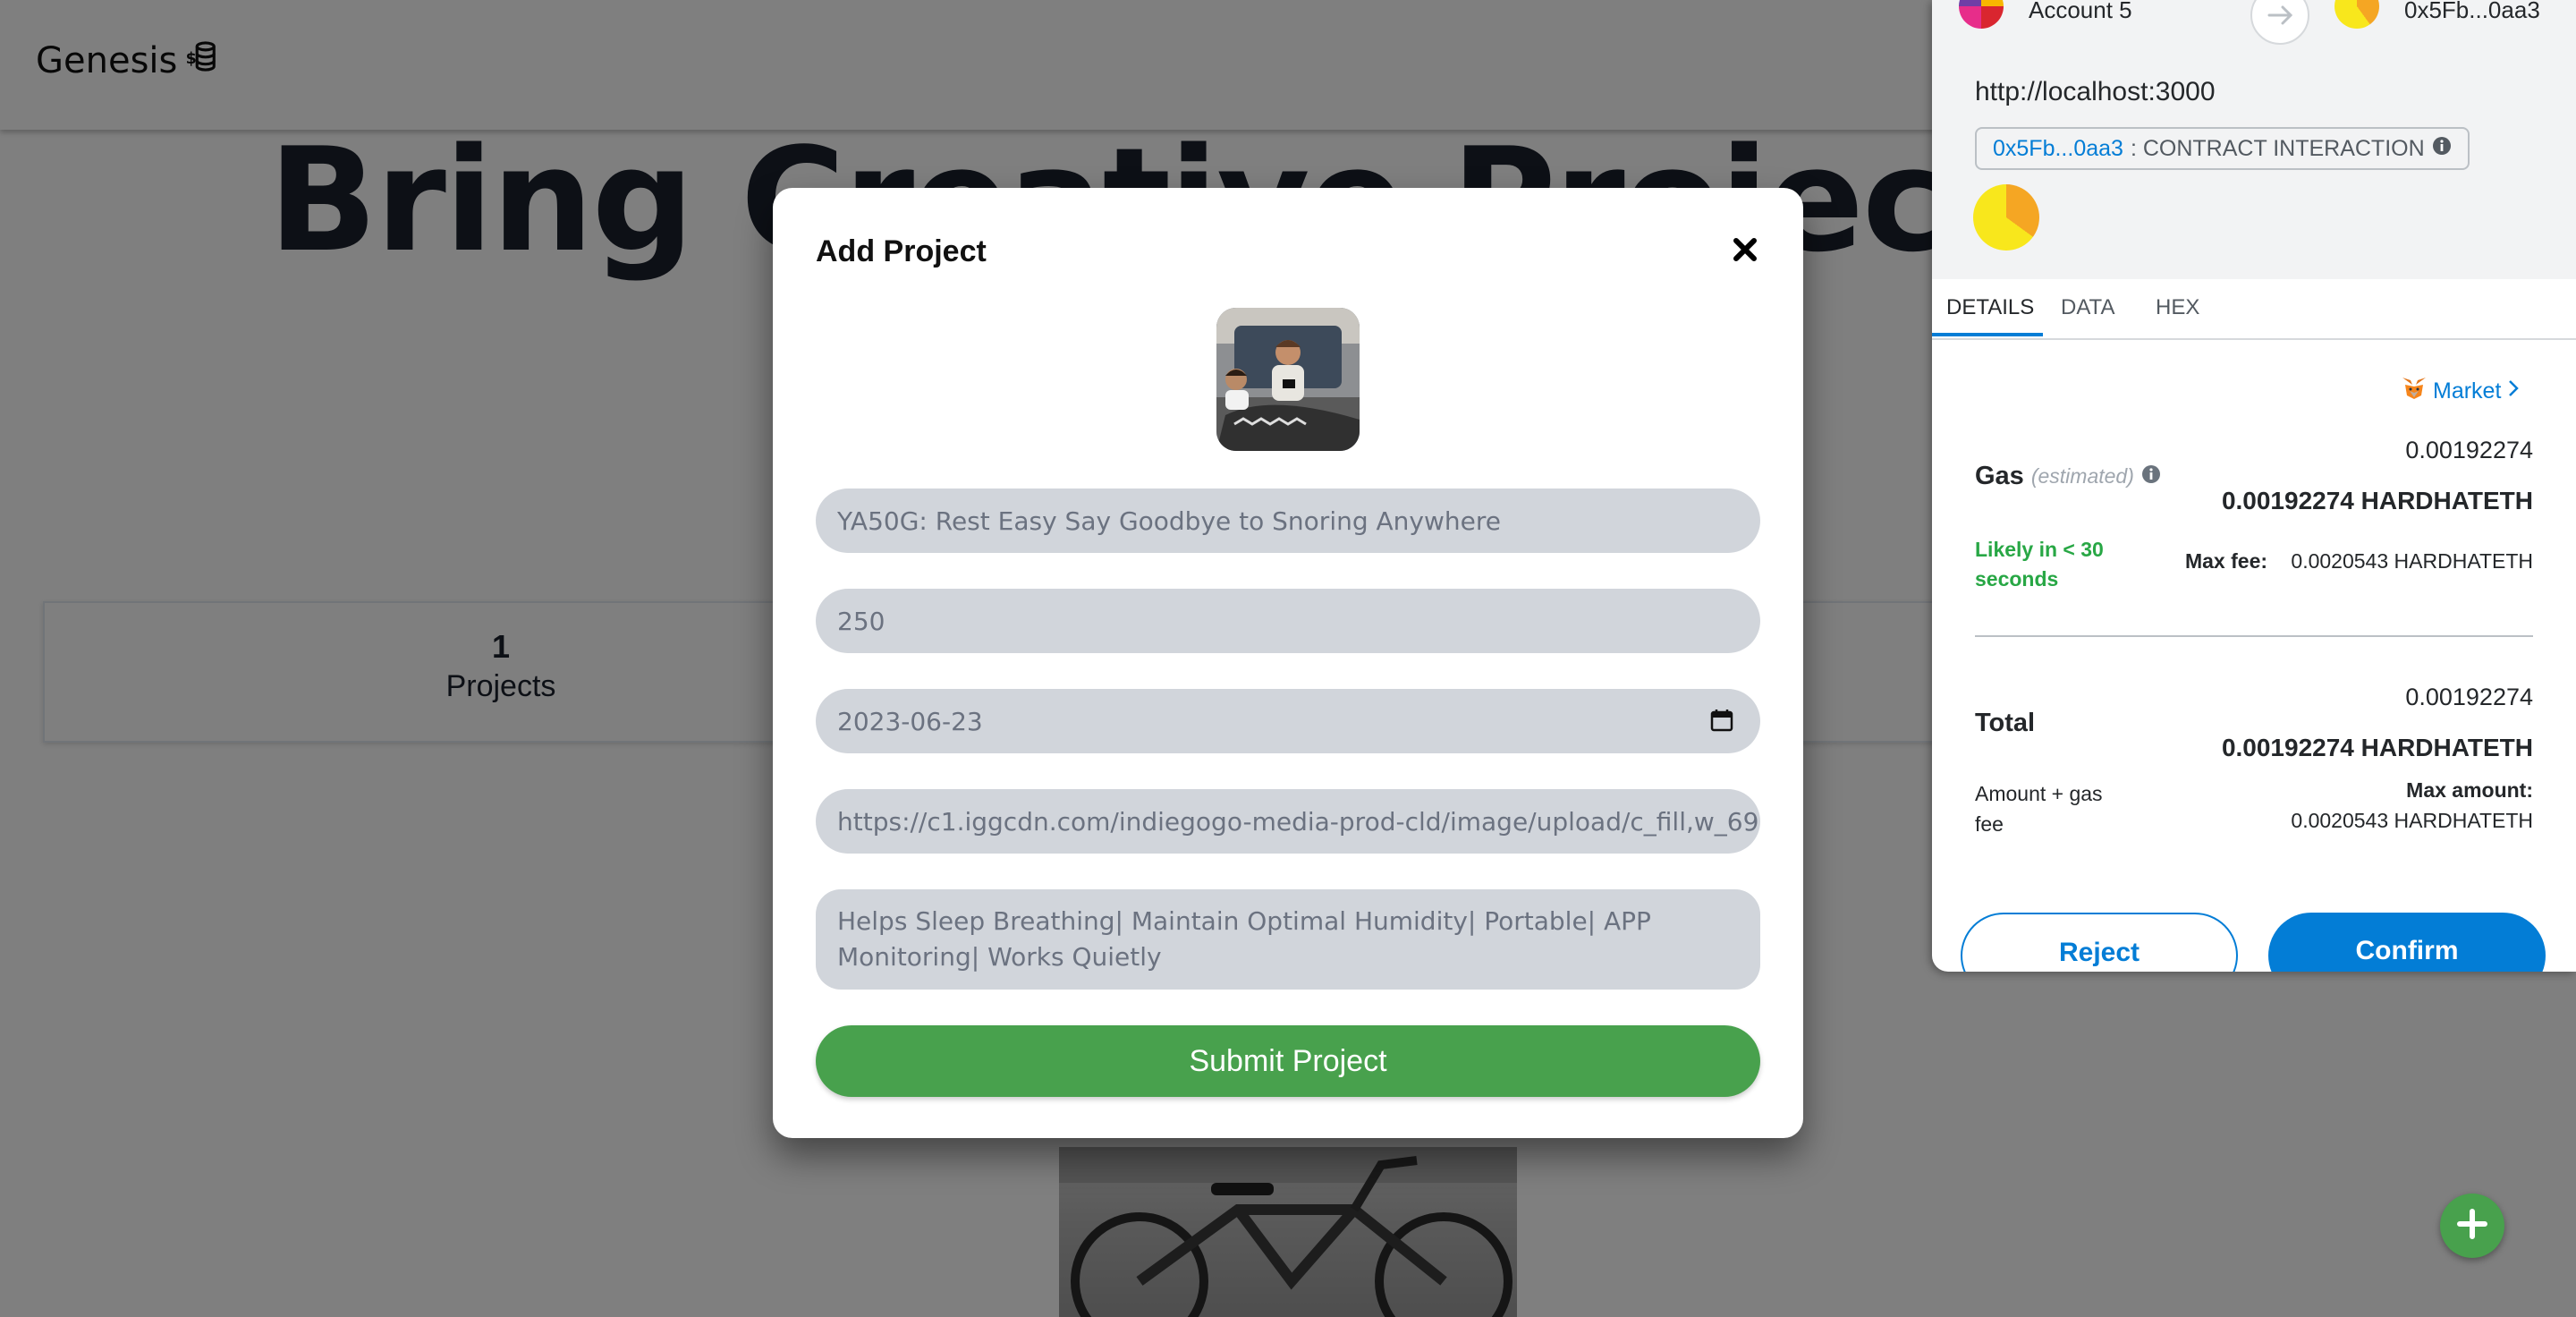 This screenshot has height=1317, width=2576. I want to click on account-row: Account 5 0x5Fb...0aa3, so click(2263, 22).